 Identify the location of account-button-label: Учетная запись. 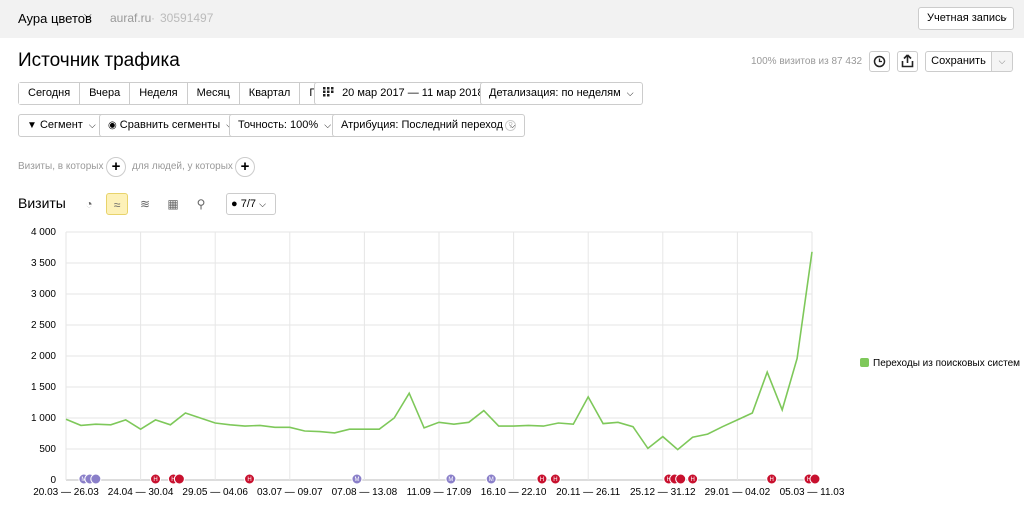
(967, 18).